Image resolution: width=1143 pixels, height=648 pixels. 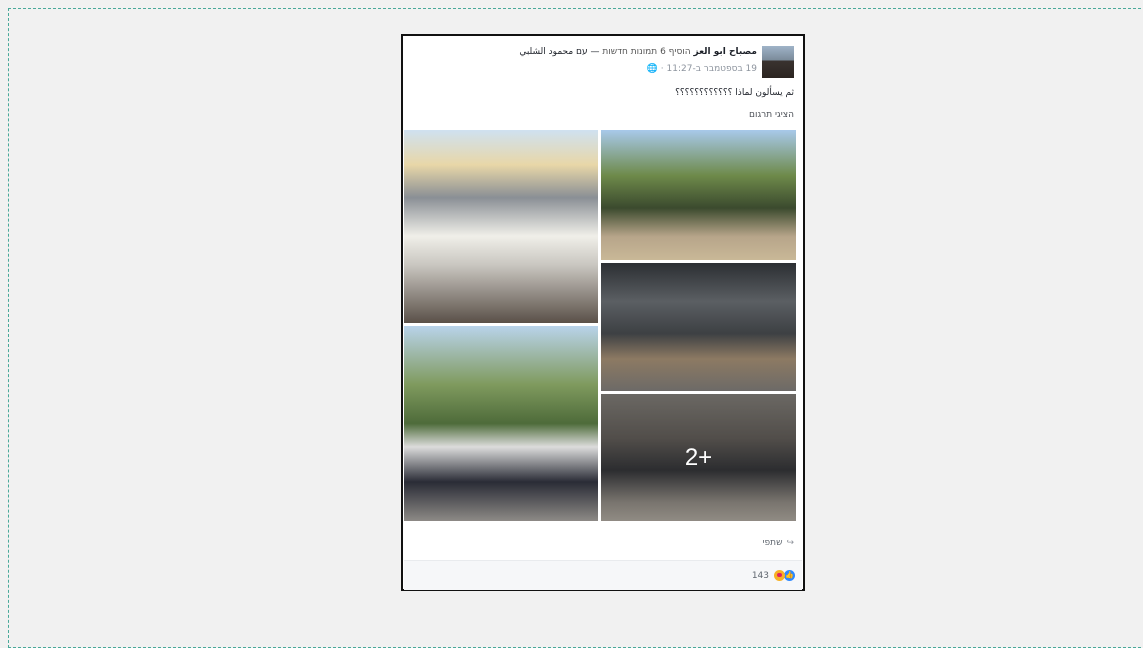 I want to click on avatar, so click(x=778, y=62).